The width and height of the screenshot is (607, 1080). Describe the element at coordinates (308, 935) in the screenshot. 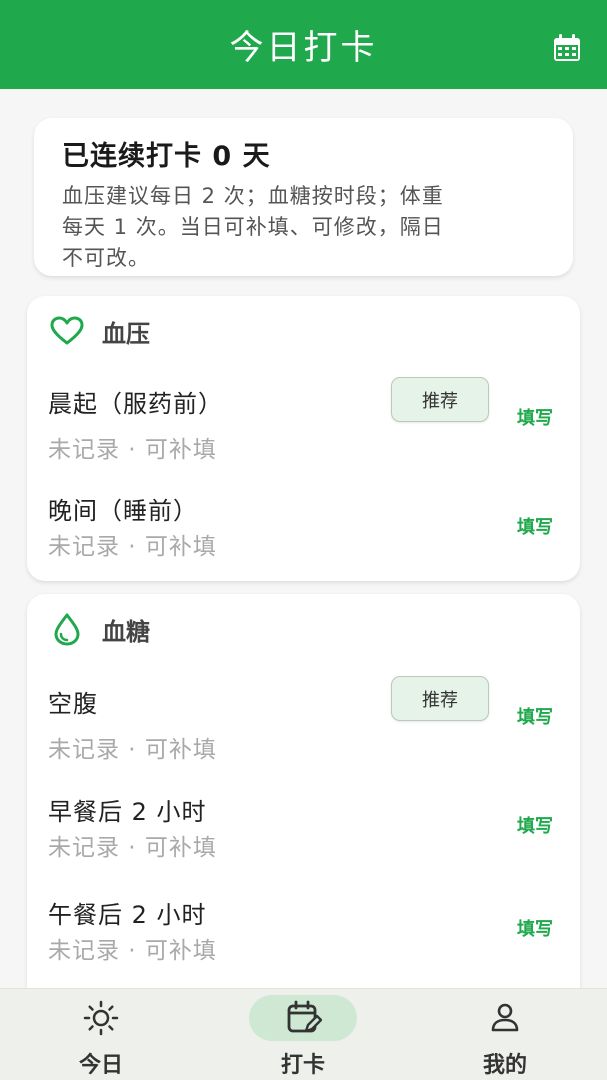

I see `entry-bs-after-lunch: 午餐后 2 小时 未记录 · 可补填 填写` at that location.